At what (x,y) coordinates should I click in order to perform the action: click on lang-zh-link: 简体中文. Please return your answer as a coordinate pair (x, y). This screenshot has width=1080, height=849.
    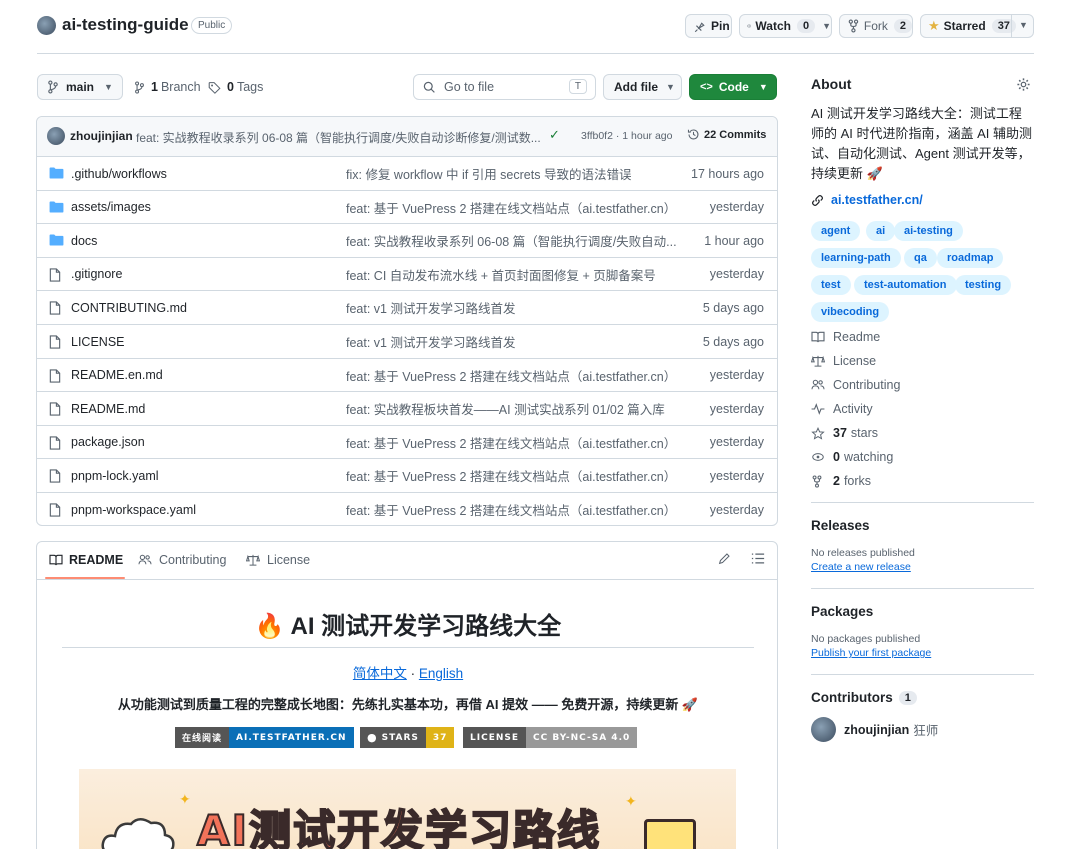
    Looking at the image, I should click on (380, 673).